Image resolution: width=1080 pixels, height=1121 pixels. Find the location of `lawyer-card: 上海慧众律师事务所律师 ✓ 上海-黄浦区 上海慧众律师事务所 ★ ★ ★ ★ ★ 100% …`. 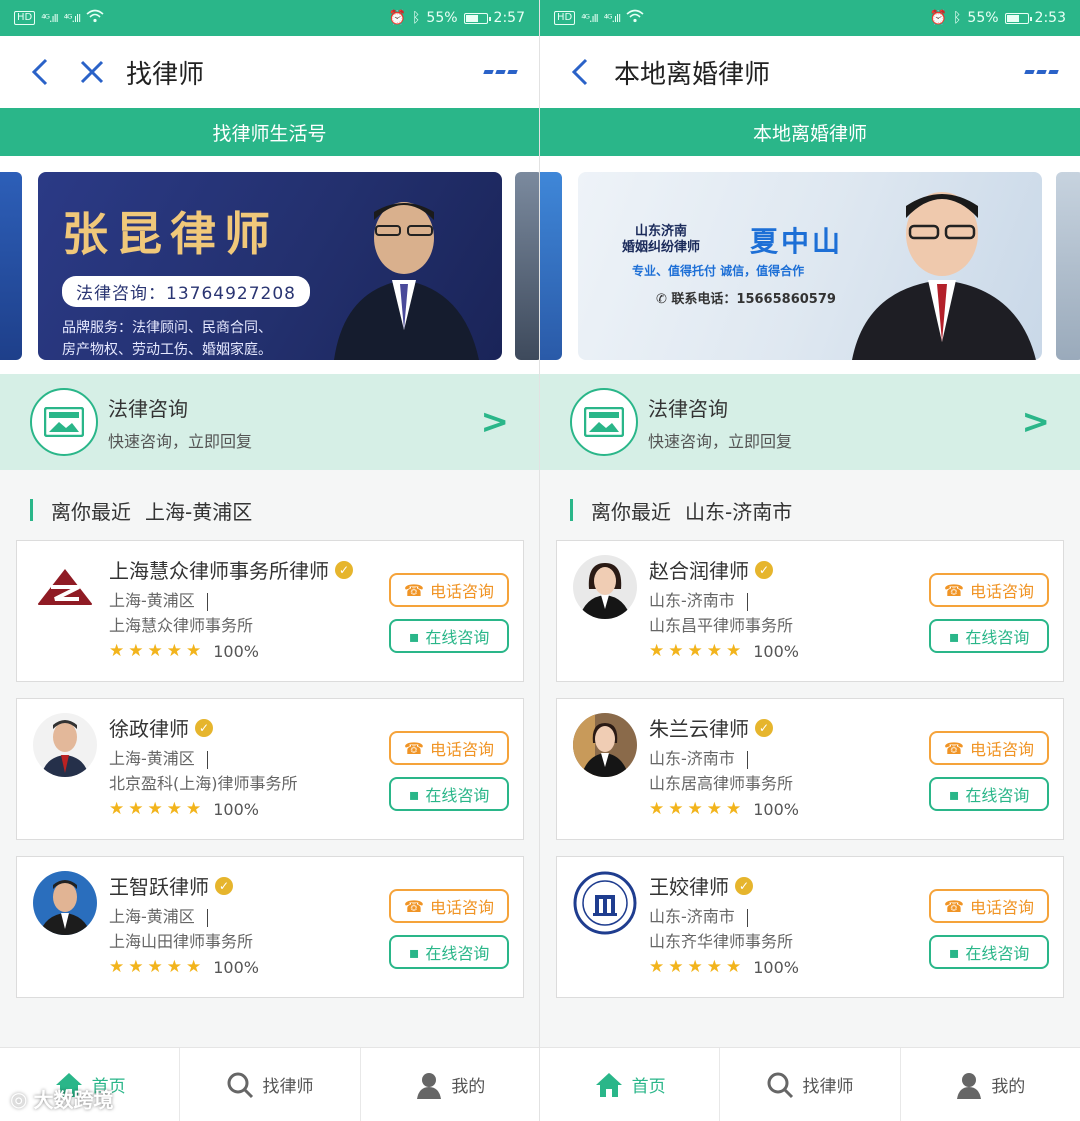

lawyer-card: 上海慧众律师事务所律师 ✓ 上海-黄浦区 上海慧众律师事务所 ★ ★ ★ ★ ★ 100% … is located at coordinates (270, 611).